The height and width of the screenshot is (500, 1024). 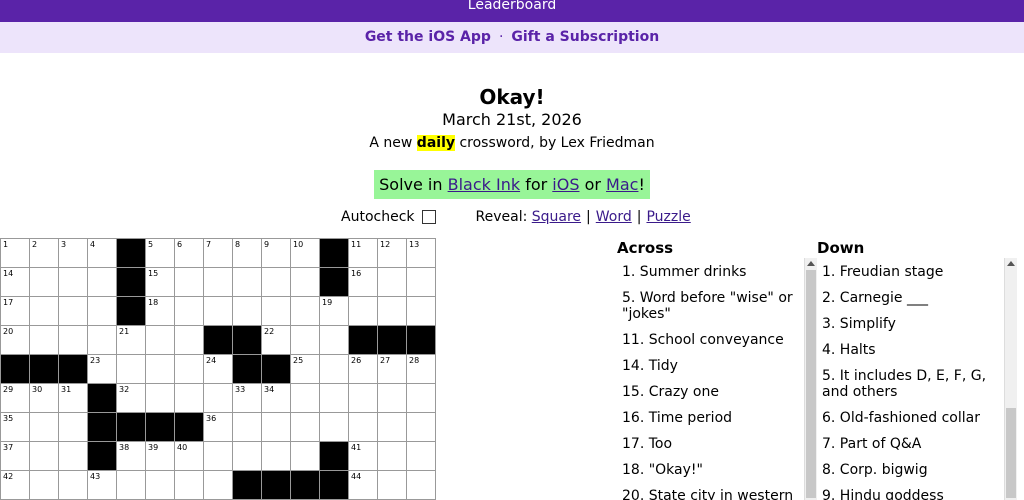 What do you see at coordinates (512, 6) in the screenshot?
I see `leaderboard-link: Leaderboard` at bounding box center [512, 6].